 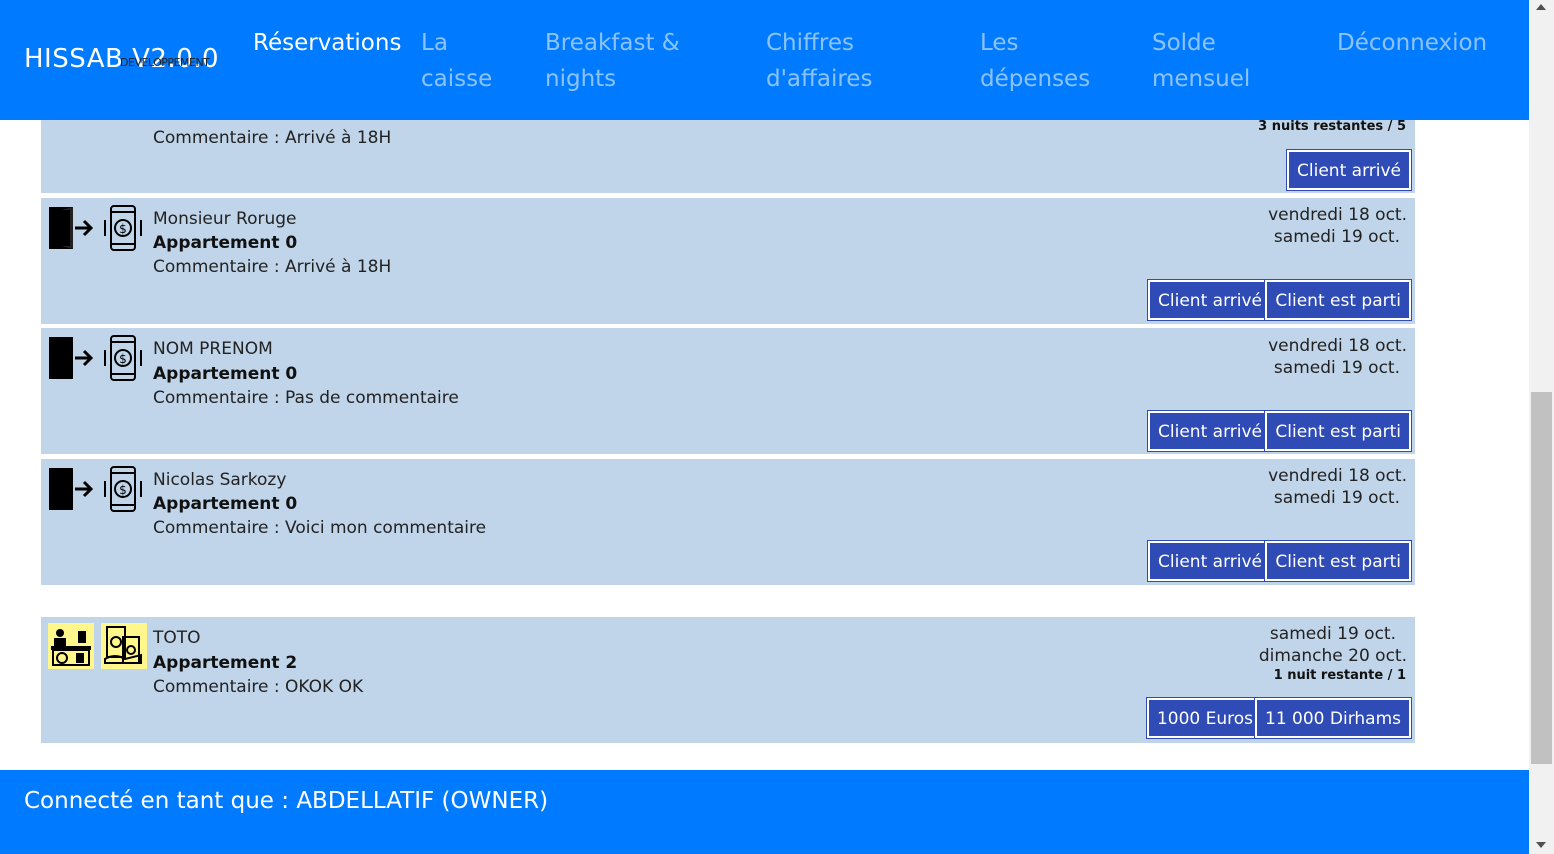 I want to click on nights-remaining: 1 nuit restante / 1, so click(x=1339, y=675).